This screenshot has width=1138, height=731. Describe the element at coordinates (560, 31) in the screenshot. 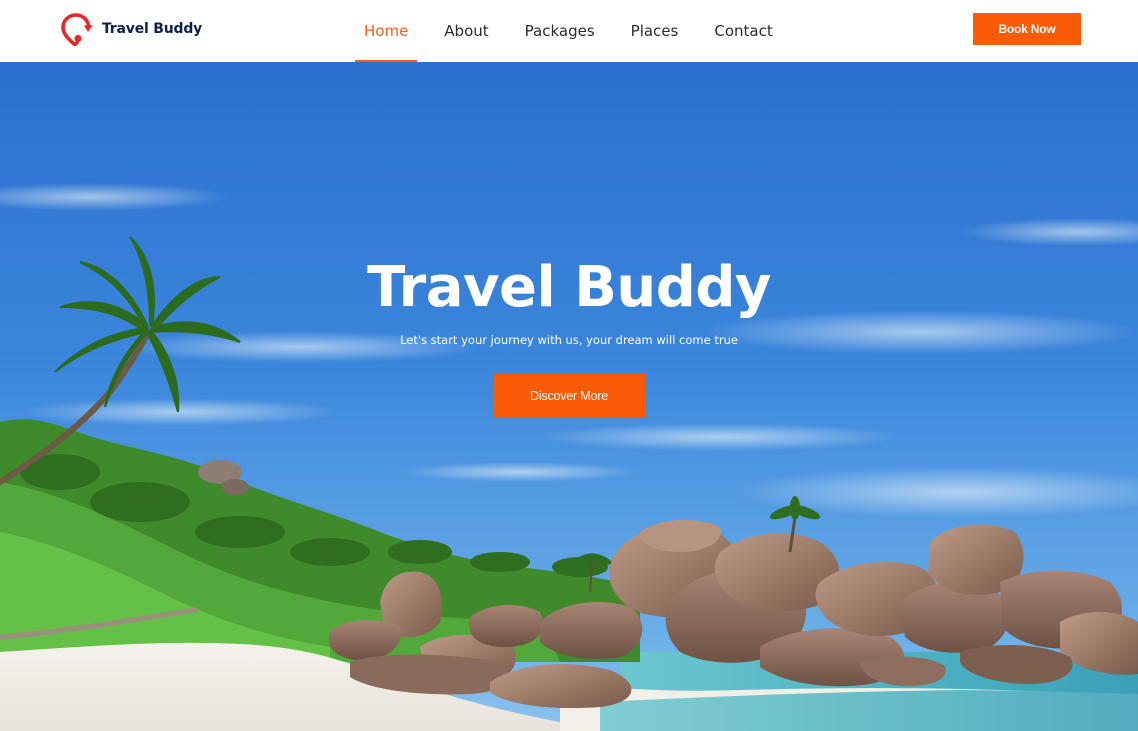

I see `nav-item-packages: Packages` at that location.